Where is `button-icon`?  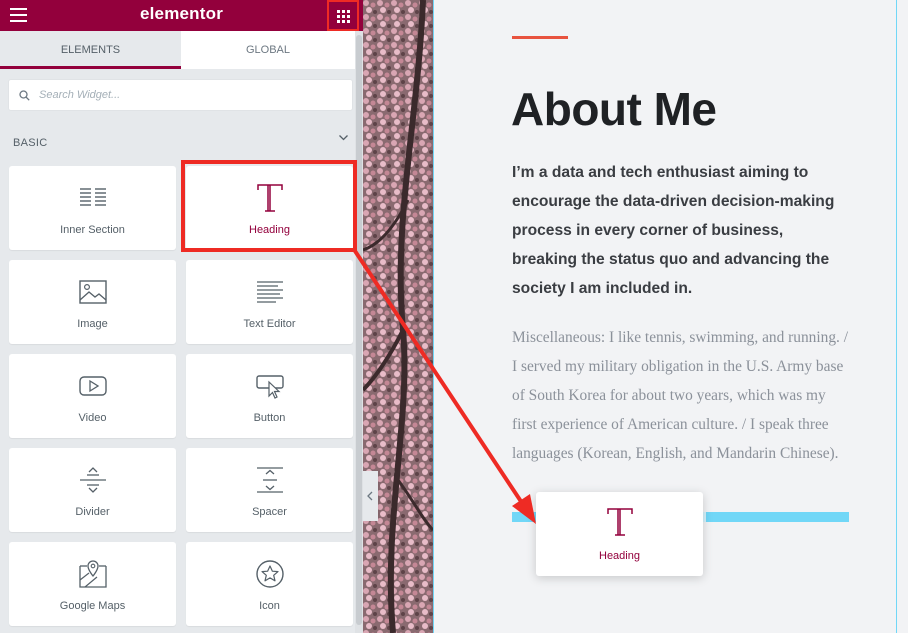 button-icon is located at coordinates (269, 387).